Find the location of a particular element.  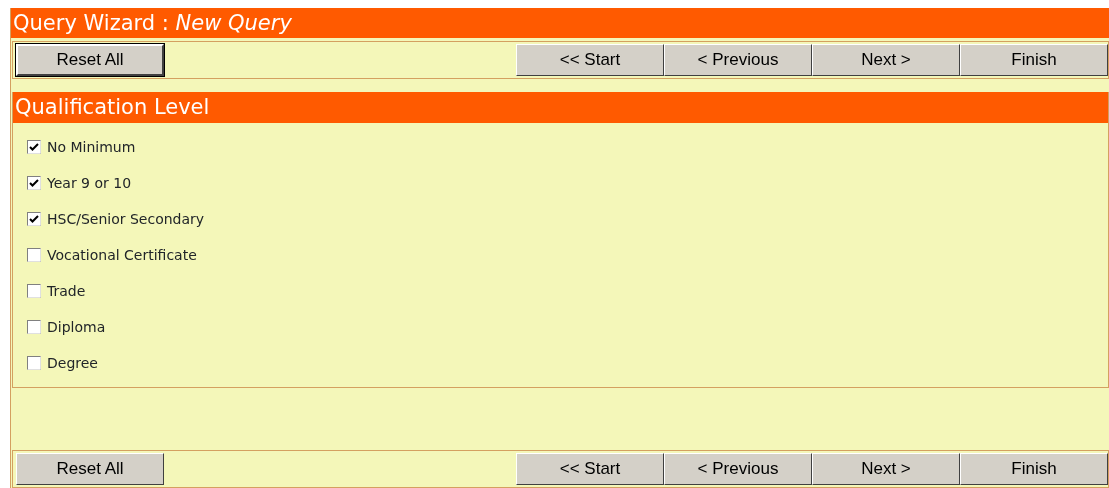

option-label: Diploma is located at coordinates (76, 327).